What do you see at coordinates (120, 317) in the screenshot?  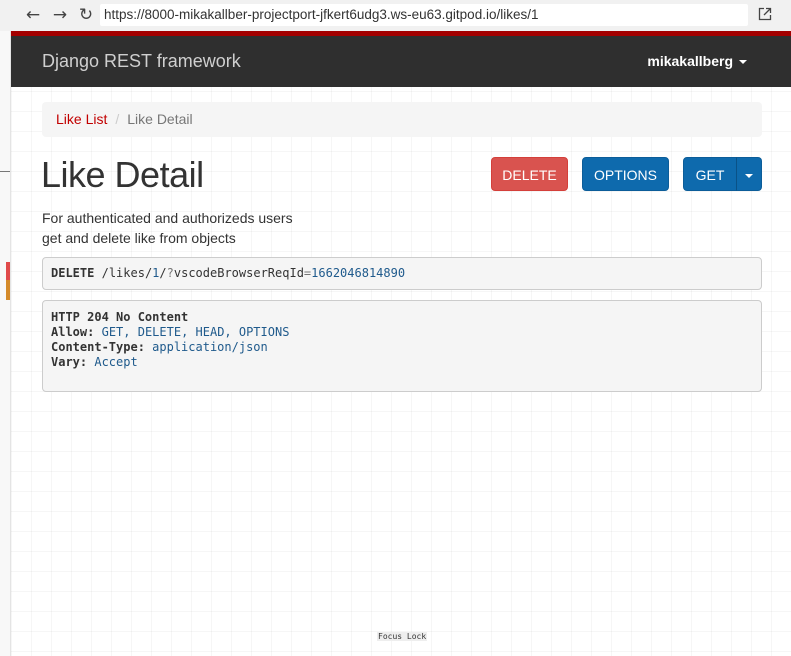 I see `response-status: HTTP 204 No Content` at bounding box center [120, 317].